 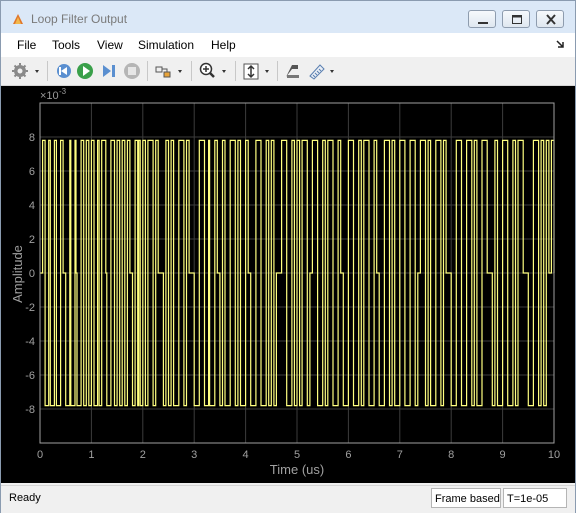 I want to click on x-tick-label: 10, so click(x=554, y=455).